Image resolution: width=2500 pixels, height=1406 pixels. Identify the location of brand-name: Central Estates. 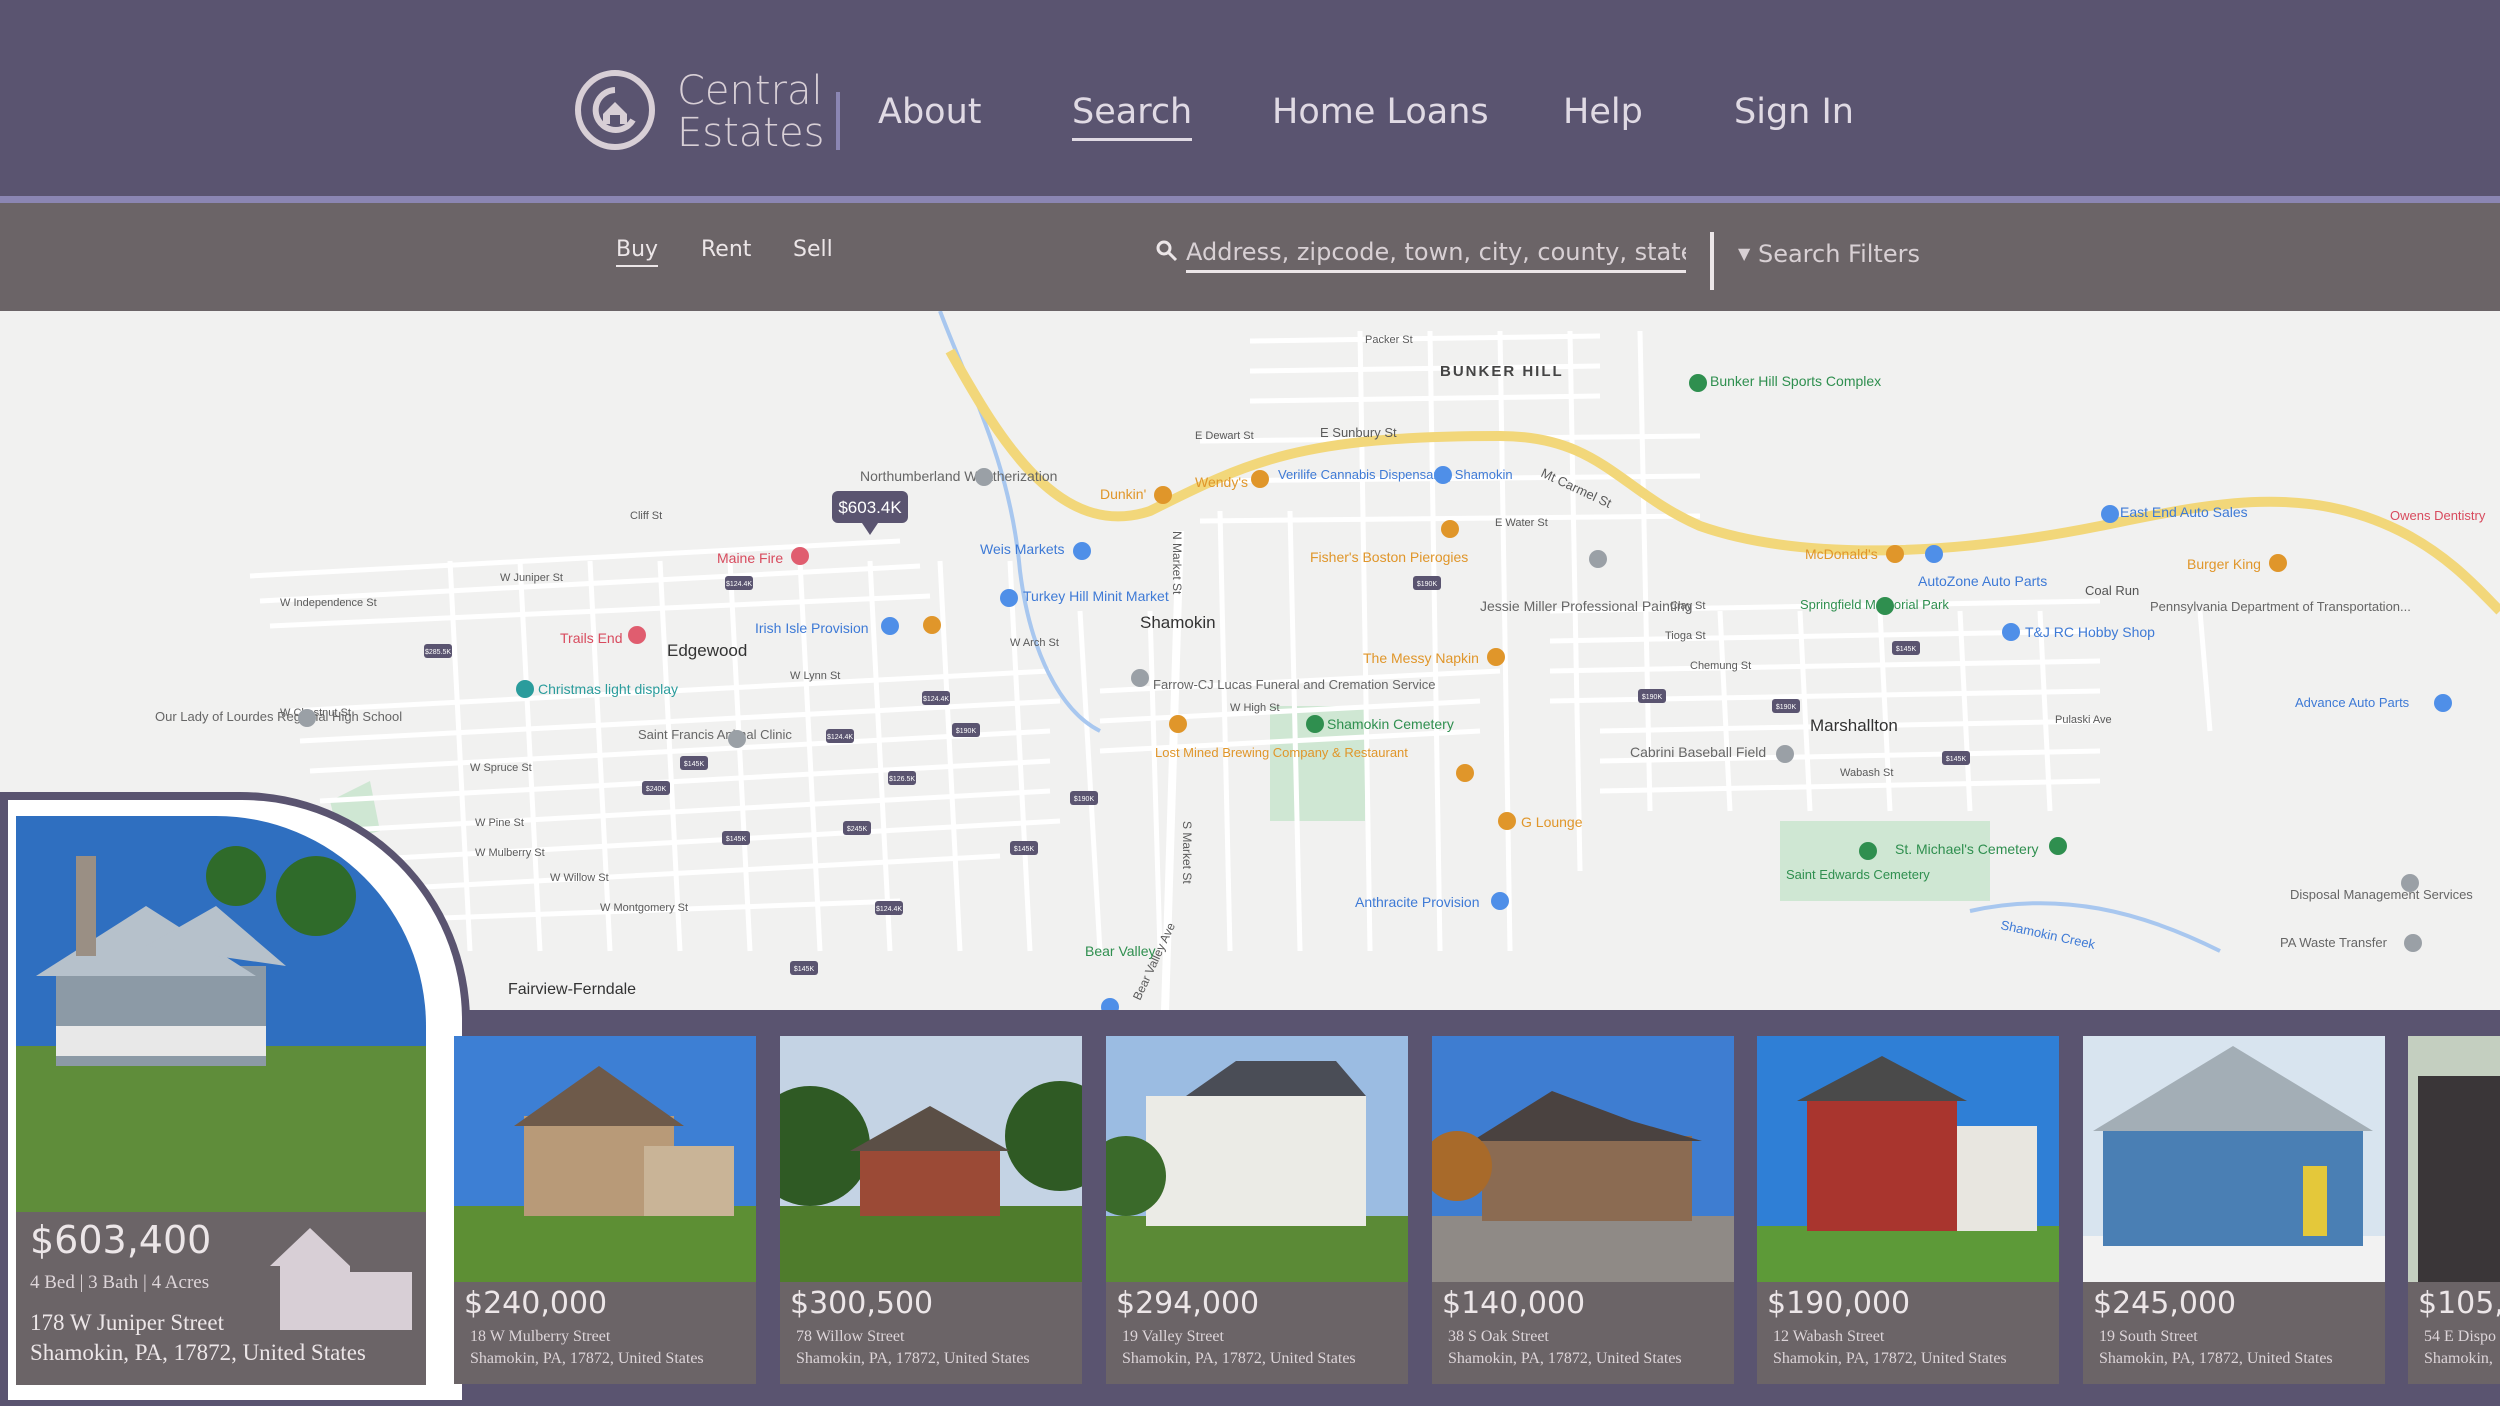
(750, 112).